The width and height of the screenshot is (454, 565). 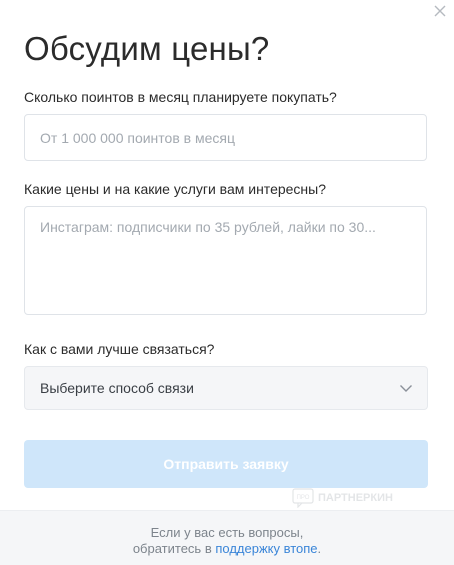 What do you see at coordinates (226, 464) in the screenshot?
I see `submit-request-button: Отправить заявку` at bounding box center [226, 464].